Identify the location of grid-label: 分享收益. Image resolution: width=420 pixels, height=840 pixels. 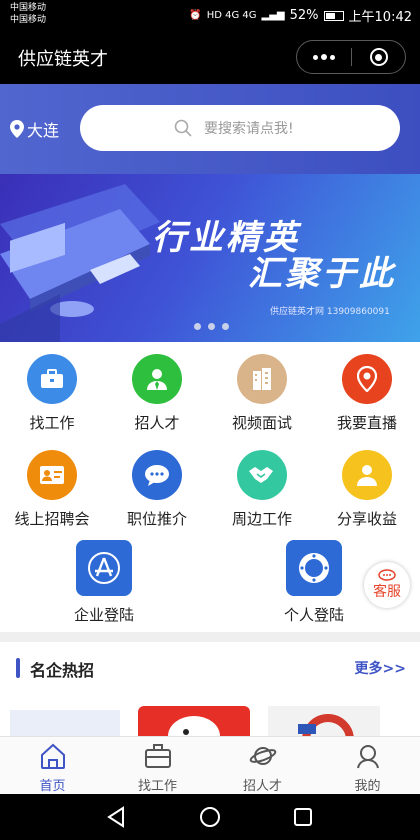
(366, 519).